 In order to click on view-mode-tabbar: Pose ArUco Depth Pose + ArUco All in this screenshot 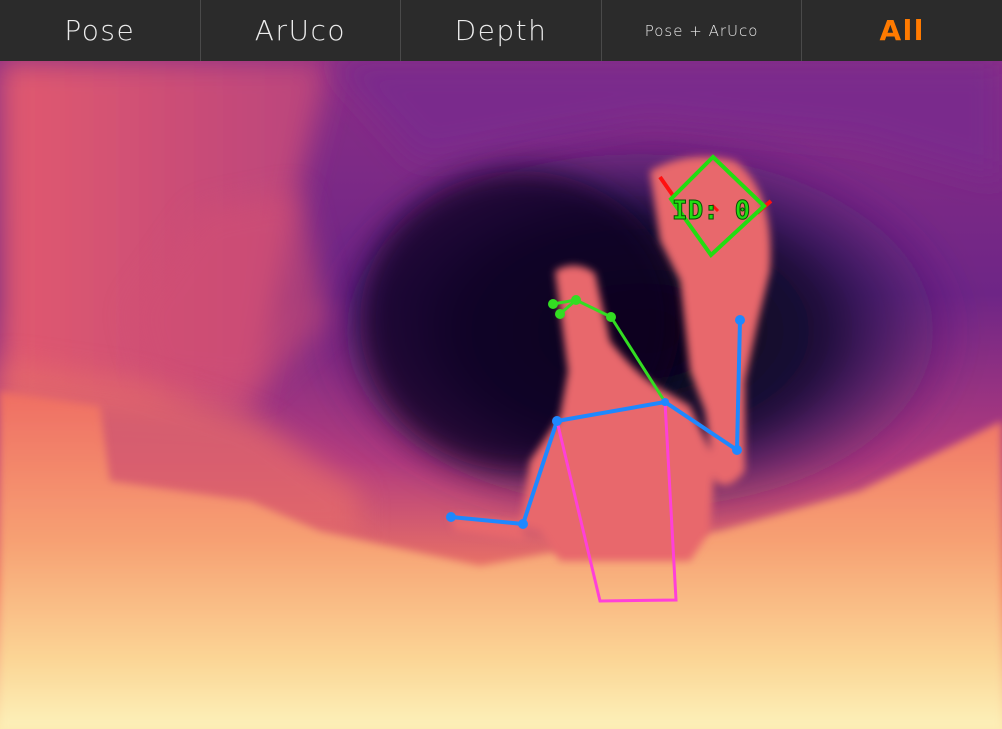, I will do `click(501, 30)`.